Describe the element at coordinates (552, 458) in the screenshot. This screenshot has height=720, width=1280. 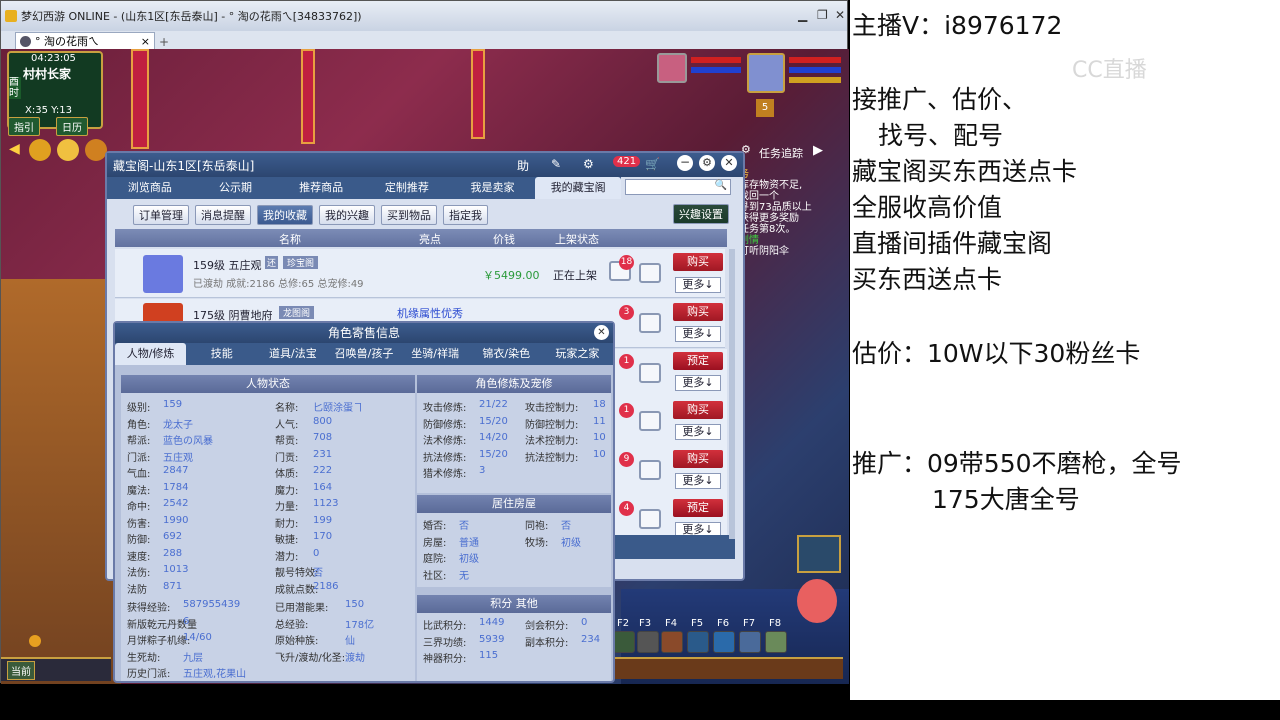
I see `stat-label: 抗法控制力:` at that location.